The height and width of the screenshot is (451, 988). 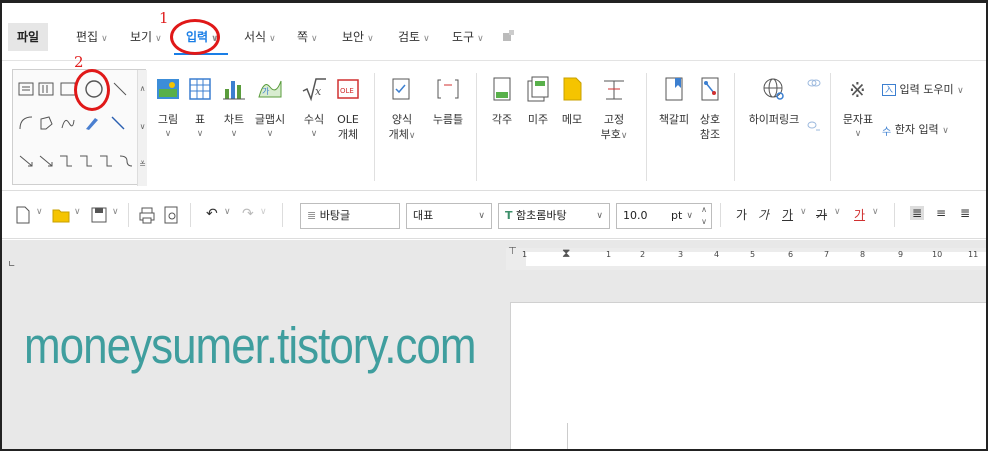 I want to click on bookmark-icon, so click(x=674, y=89).